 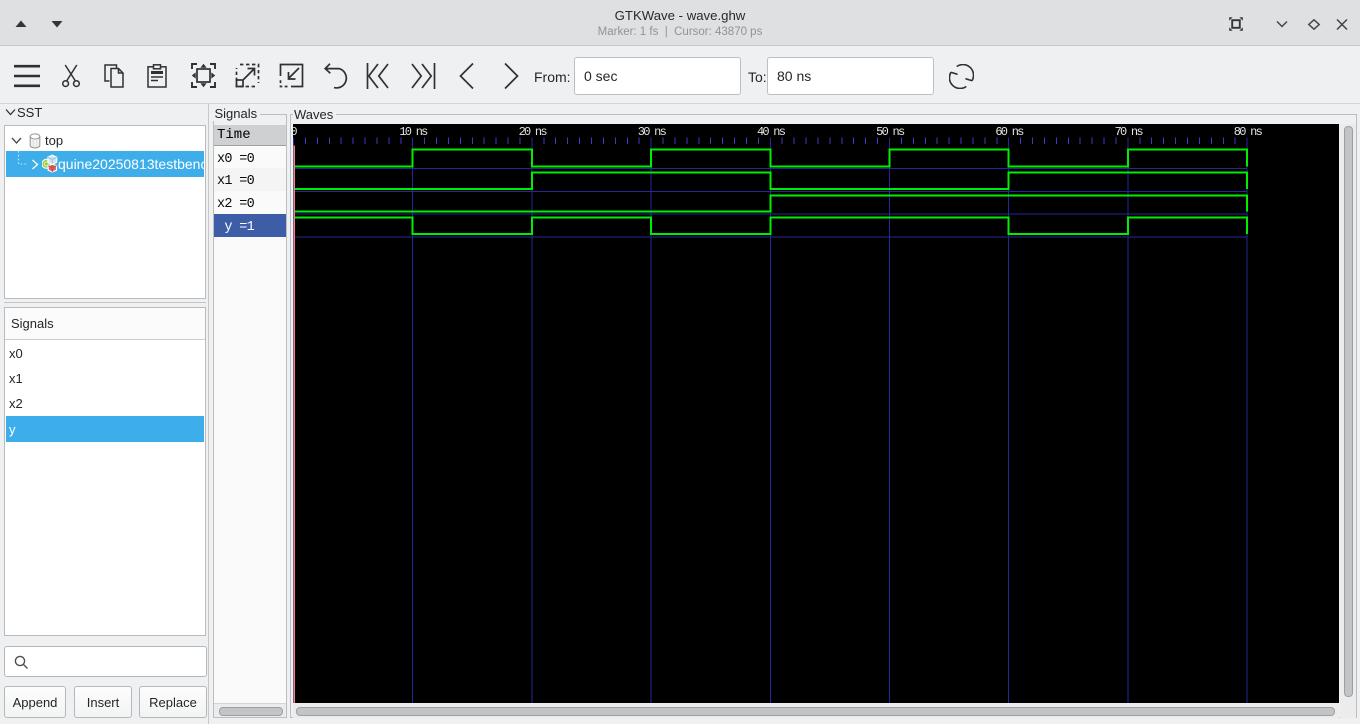 I want to click on svg-text: 60 ns, so click(x=1009, y=132).